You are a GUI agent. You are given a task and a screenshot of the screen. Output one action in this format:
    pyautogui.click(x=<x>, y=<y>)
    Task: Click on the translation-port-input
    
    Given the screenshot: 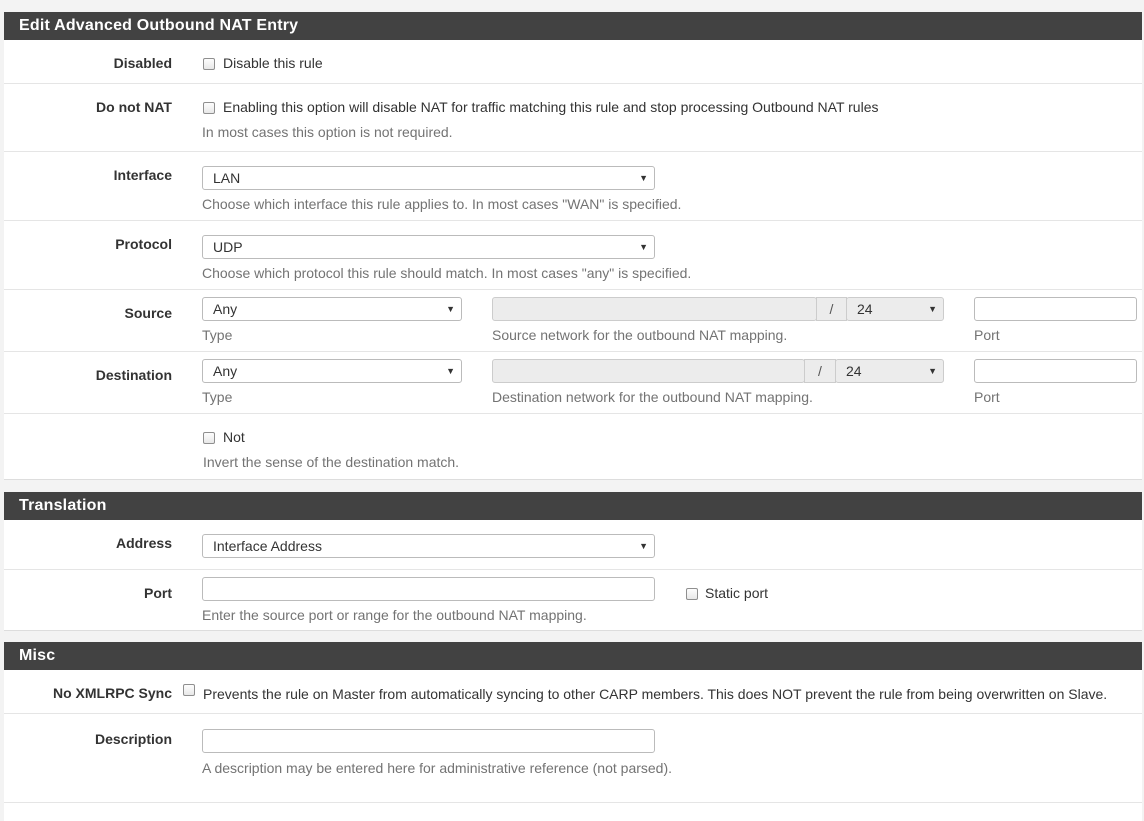 What is the action you would take?
    pyautogui.click(x=428, y=589)
    